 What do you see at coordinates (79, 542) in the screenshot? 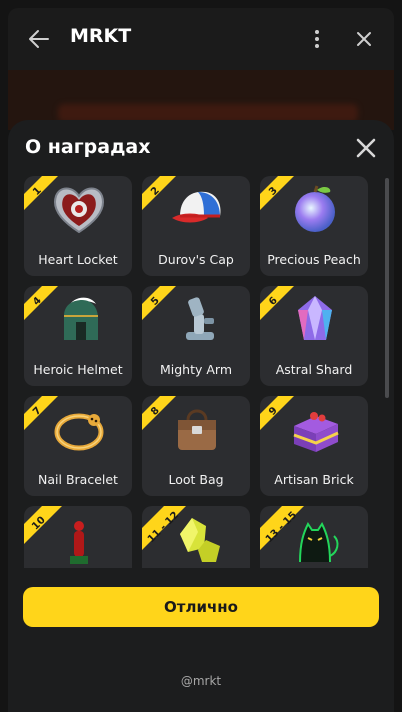
I see `oscar-statue-icon` at bounding box center [79, 542].